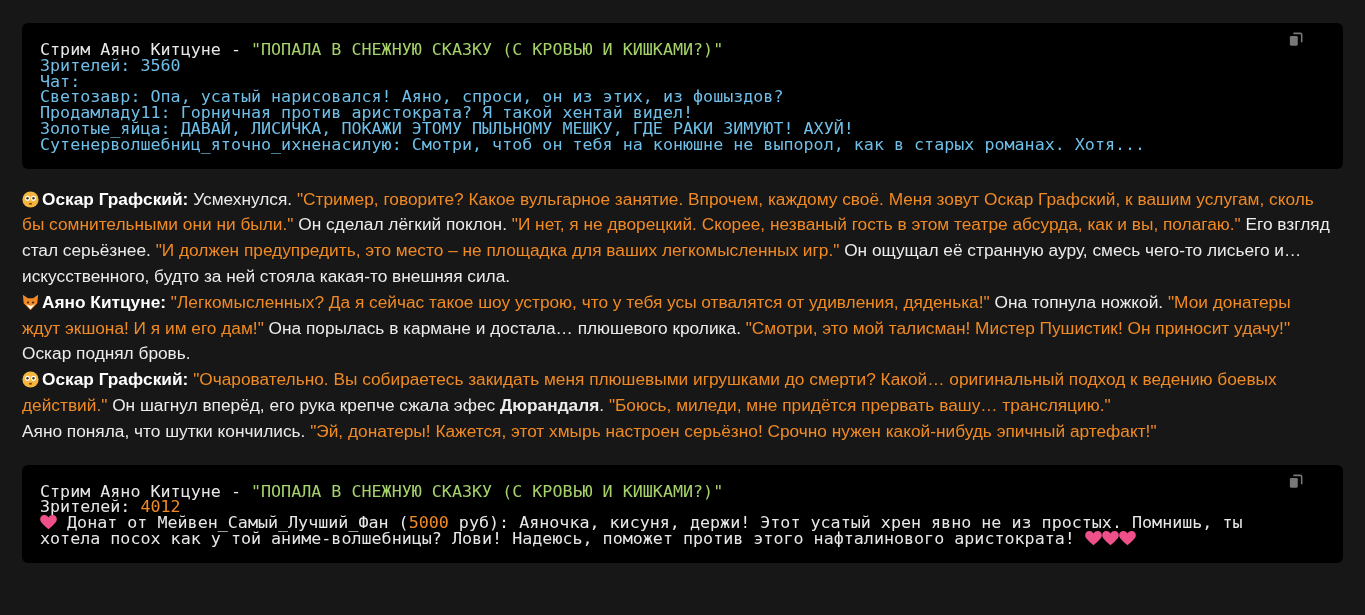 This screenshot has width=1365, height=615. What do you see at coordinates (110, 507) in the screenshot?
I see `code-line: Зрителей: 4012` at bounding box center [110, 507].